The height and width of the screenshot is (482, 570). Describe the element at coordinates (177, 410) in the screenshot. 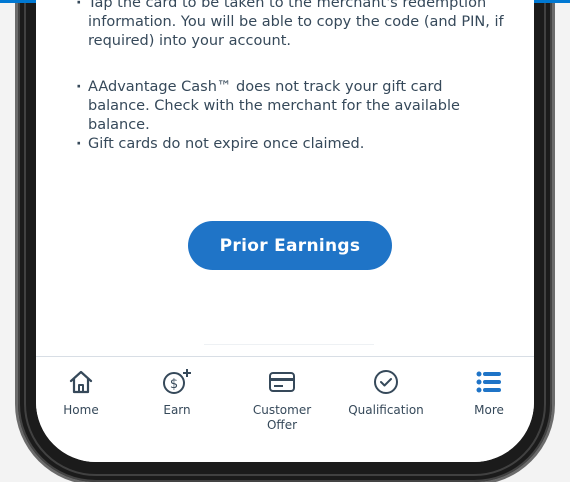

I see `tab-earn-label: Earn` at that location.